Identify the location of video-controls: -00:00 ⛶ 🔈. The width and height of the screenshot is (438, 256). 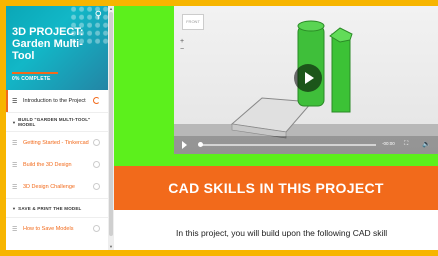
(306, 145).